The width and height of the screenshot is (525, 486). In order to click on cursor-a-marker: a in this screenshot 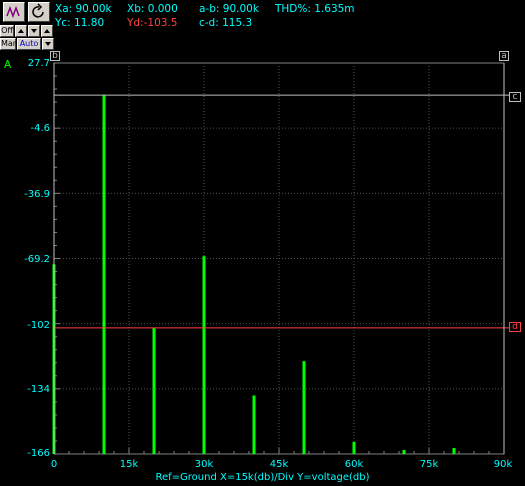, I will do `click(504, 56)`.